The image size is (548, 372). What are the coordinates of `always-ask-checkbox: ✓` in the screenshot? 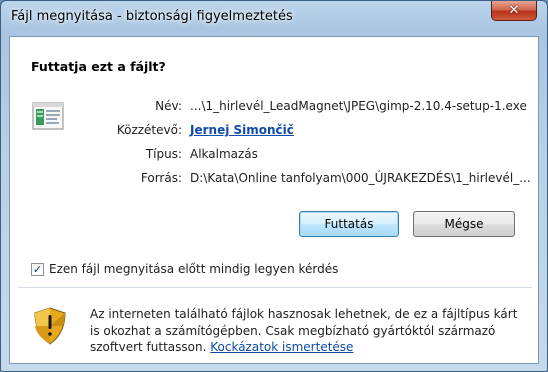 It's located at (37, 269).